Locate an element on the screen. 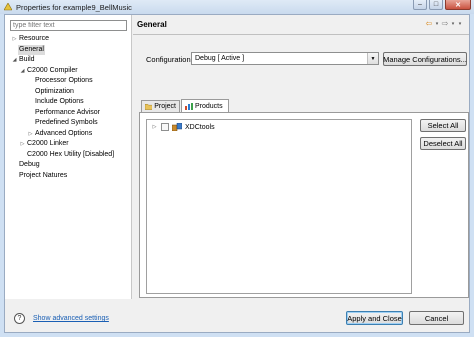 Image resolution: width=474 pixels, height=337 pixels. maximize-button: □ is located at coordinates (436, 5).